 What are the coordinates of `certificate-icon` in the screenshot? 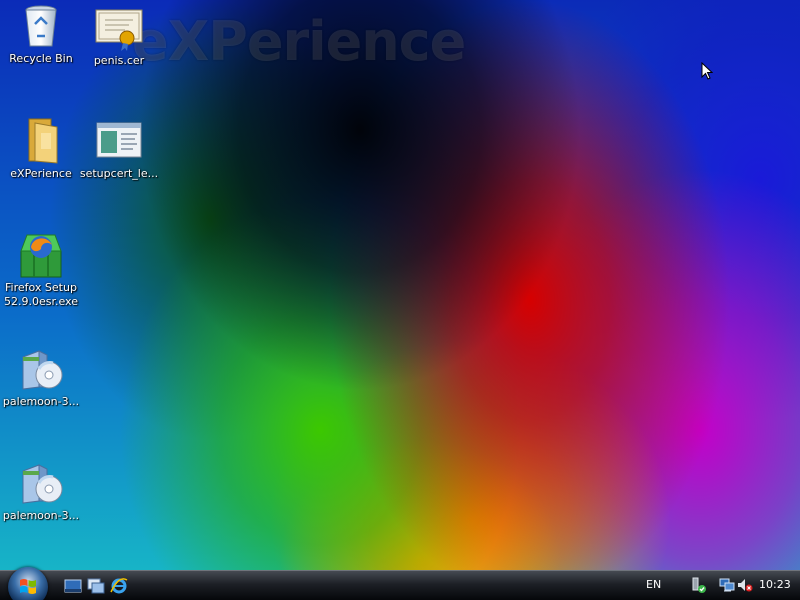 It's located at (119, 28).